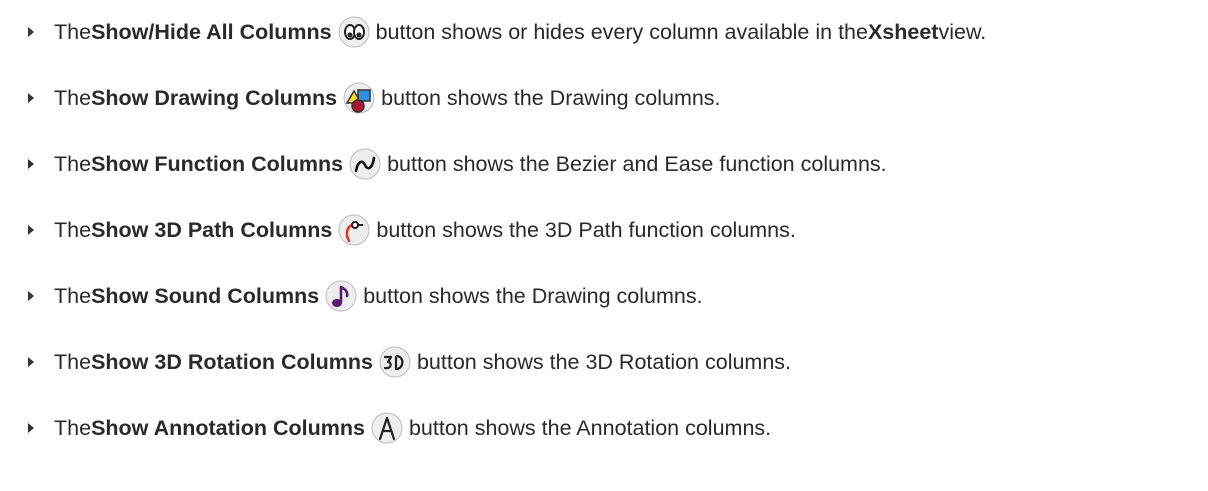 This screenshot has width=1208, height=491. Describe the element at coordinates (354, 32) in the screenshot. I see `eyes-icon` at that location.